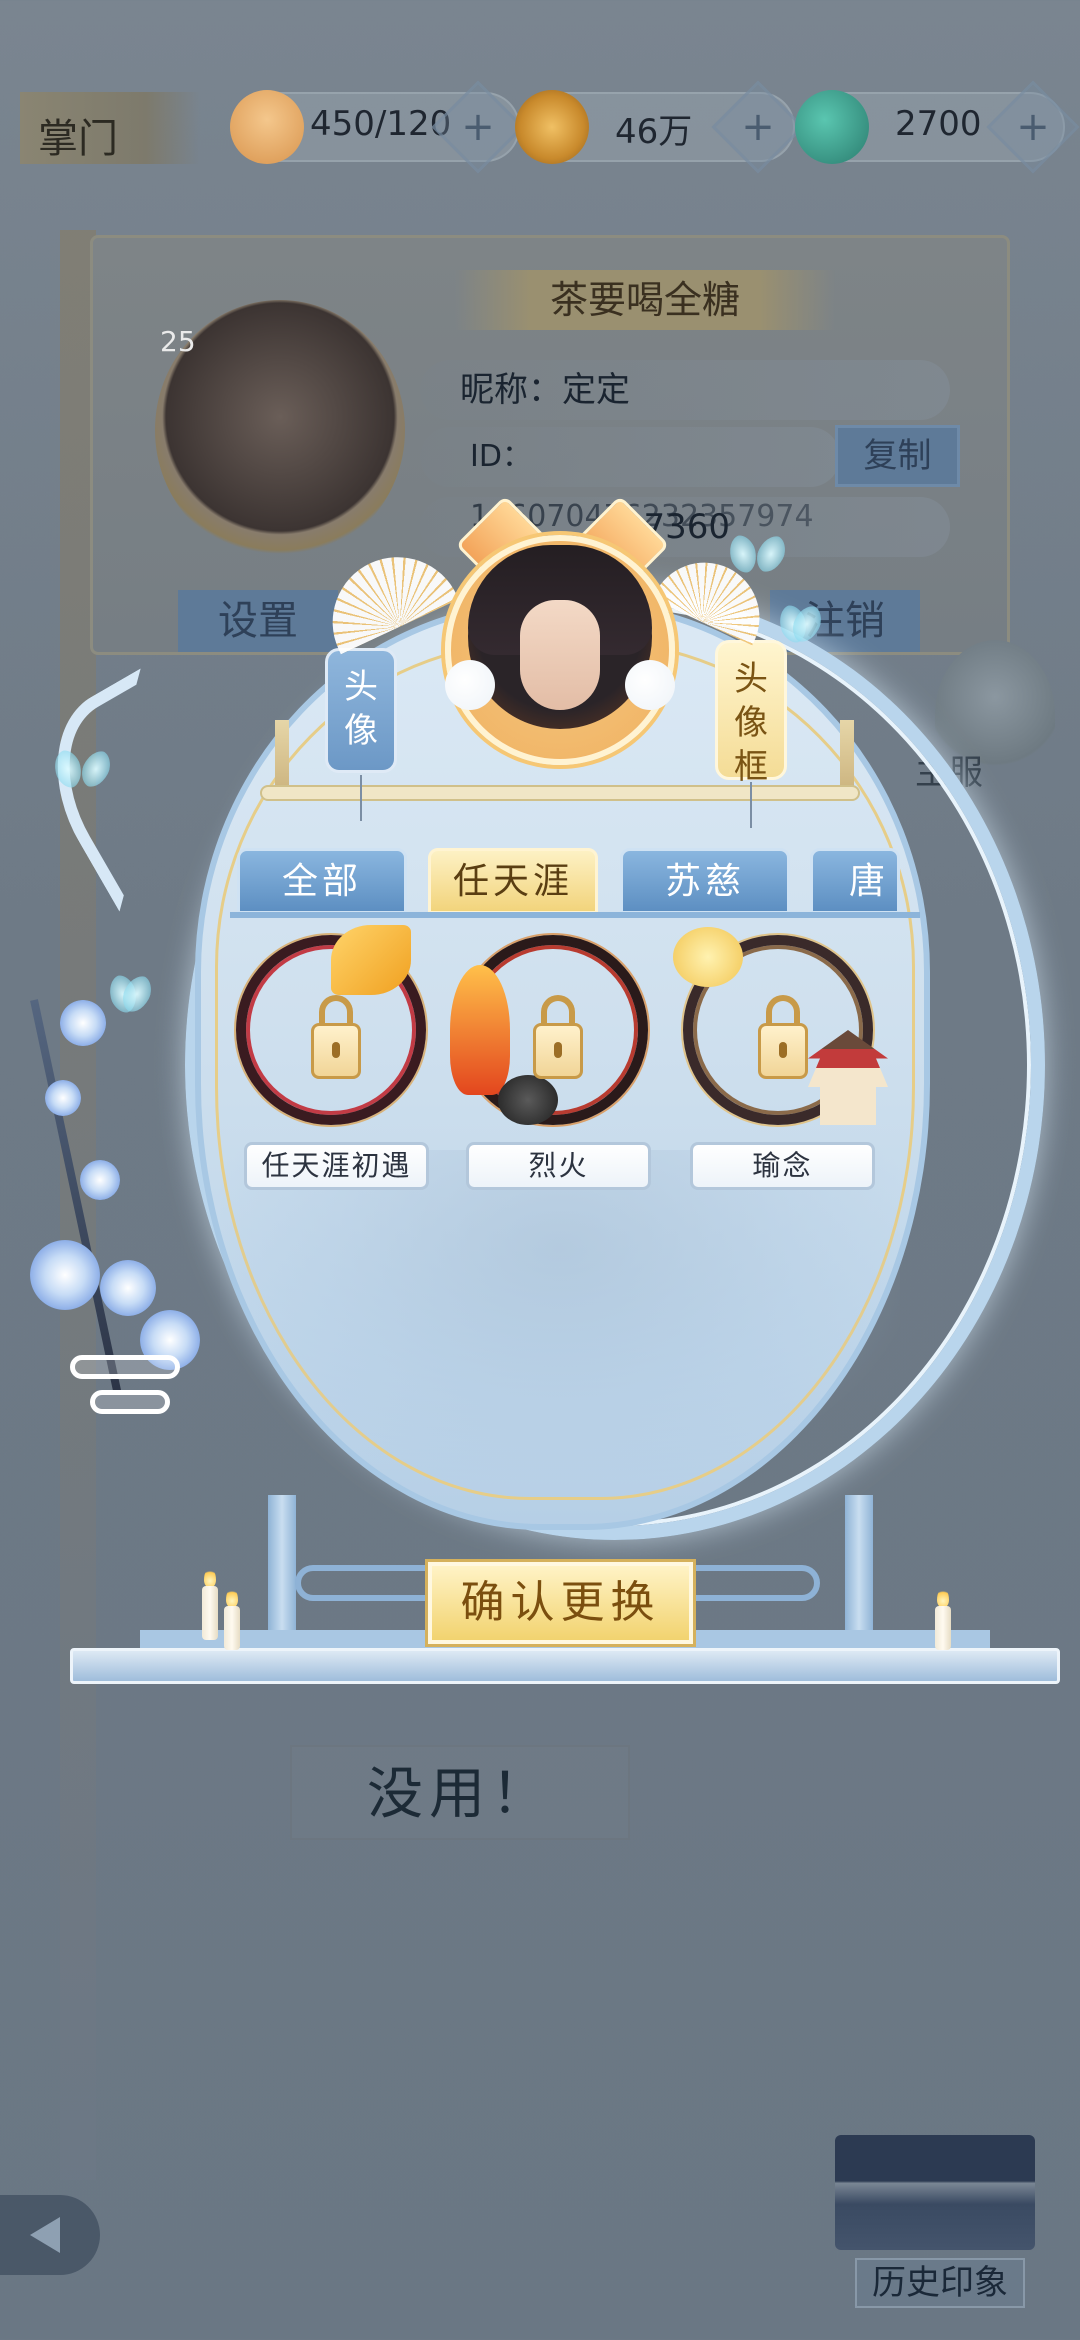 The height and width of the screenshot is (2340, 1080). I want to click on confirm-change-button: 确认更换, so click(560, 1603).